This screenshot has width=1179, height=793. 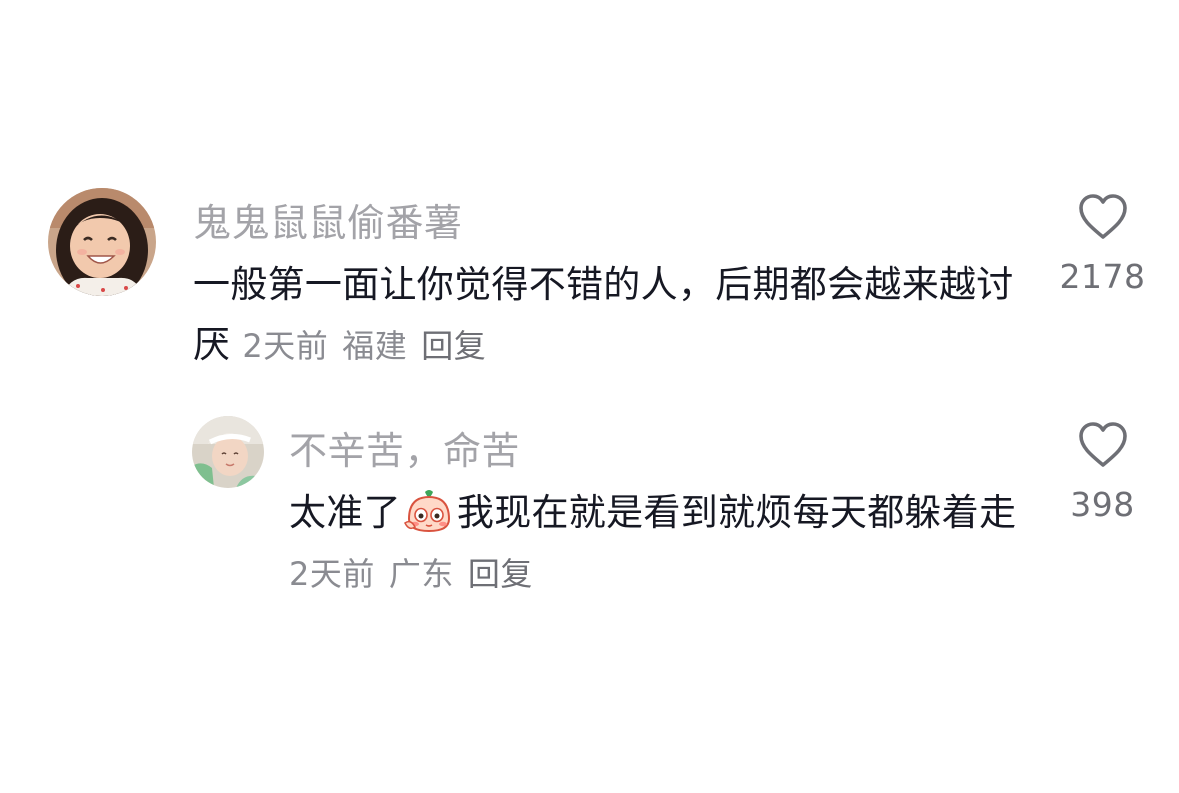 I want to click on comment-meta: 2天前 广东 回复, so click(x=418, y=574).